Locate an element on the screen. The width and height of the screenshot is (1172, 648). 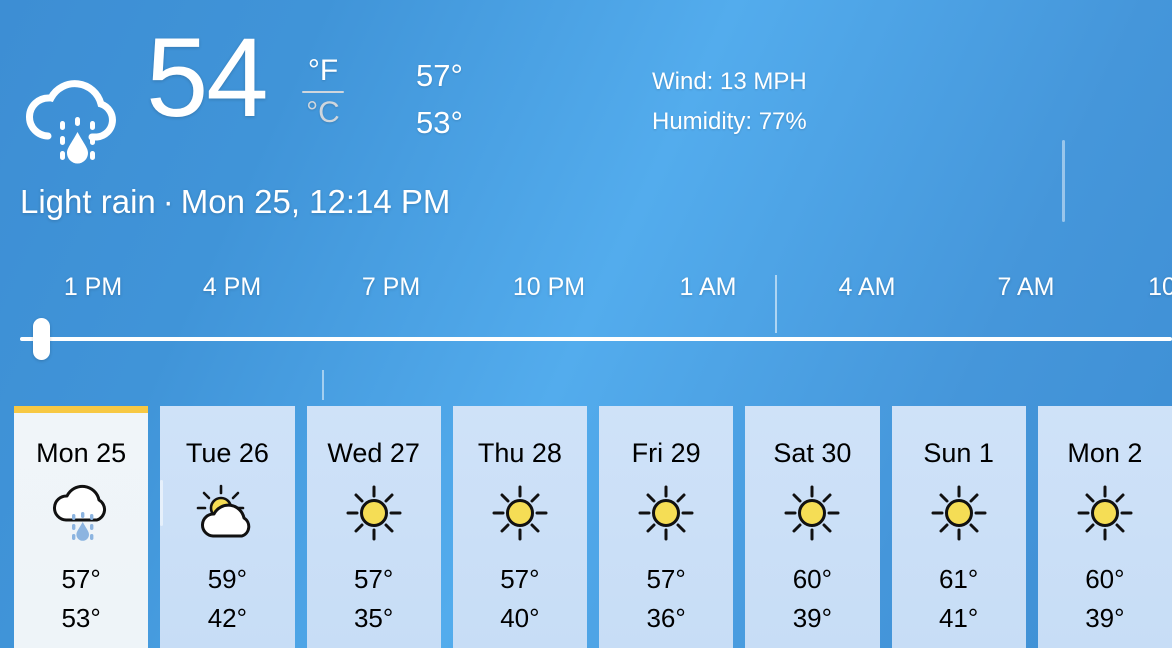
forecast-day-label: Mon 2 is located at coordinates (1105, 453).